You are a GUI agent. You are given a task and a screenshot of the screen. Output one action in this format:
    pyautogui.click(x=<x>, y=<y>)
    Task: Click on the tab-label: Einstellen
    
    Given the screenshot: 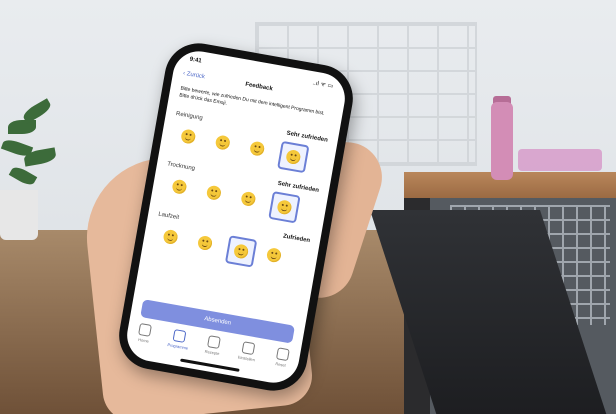 What is the action you would take?
    pyautogui.click(x=246, y=358)
    